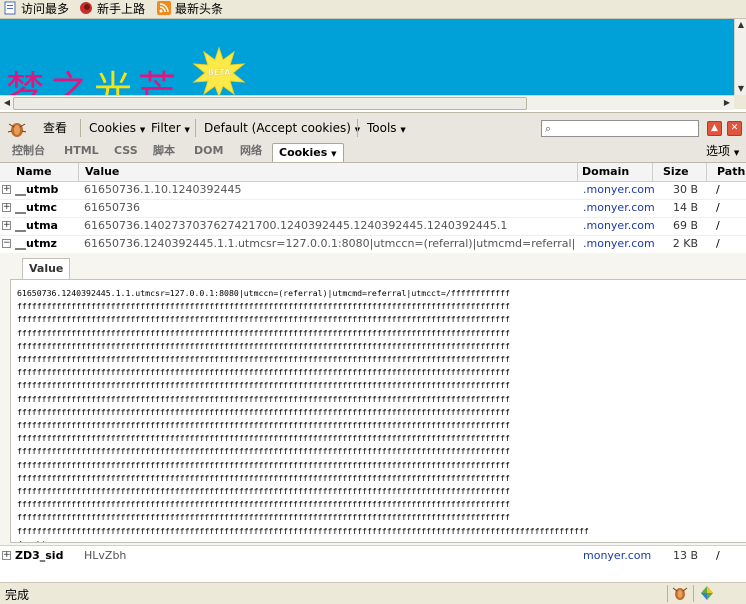 The image size is (746, 604). I want to click on cookie-table-header: Name Value Domain Size Path, so click(373, 172).